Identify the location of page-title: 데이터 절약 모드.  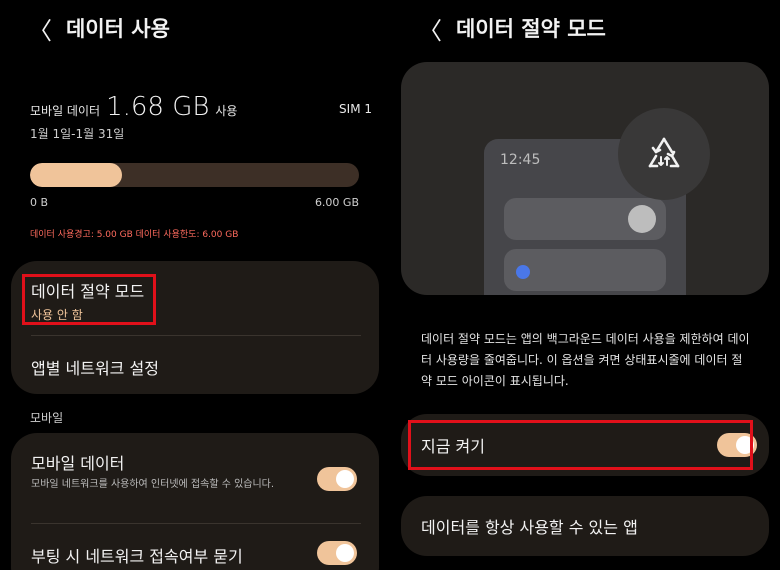
(531, 29).